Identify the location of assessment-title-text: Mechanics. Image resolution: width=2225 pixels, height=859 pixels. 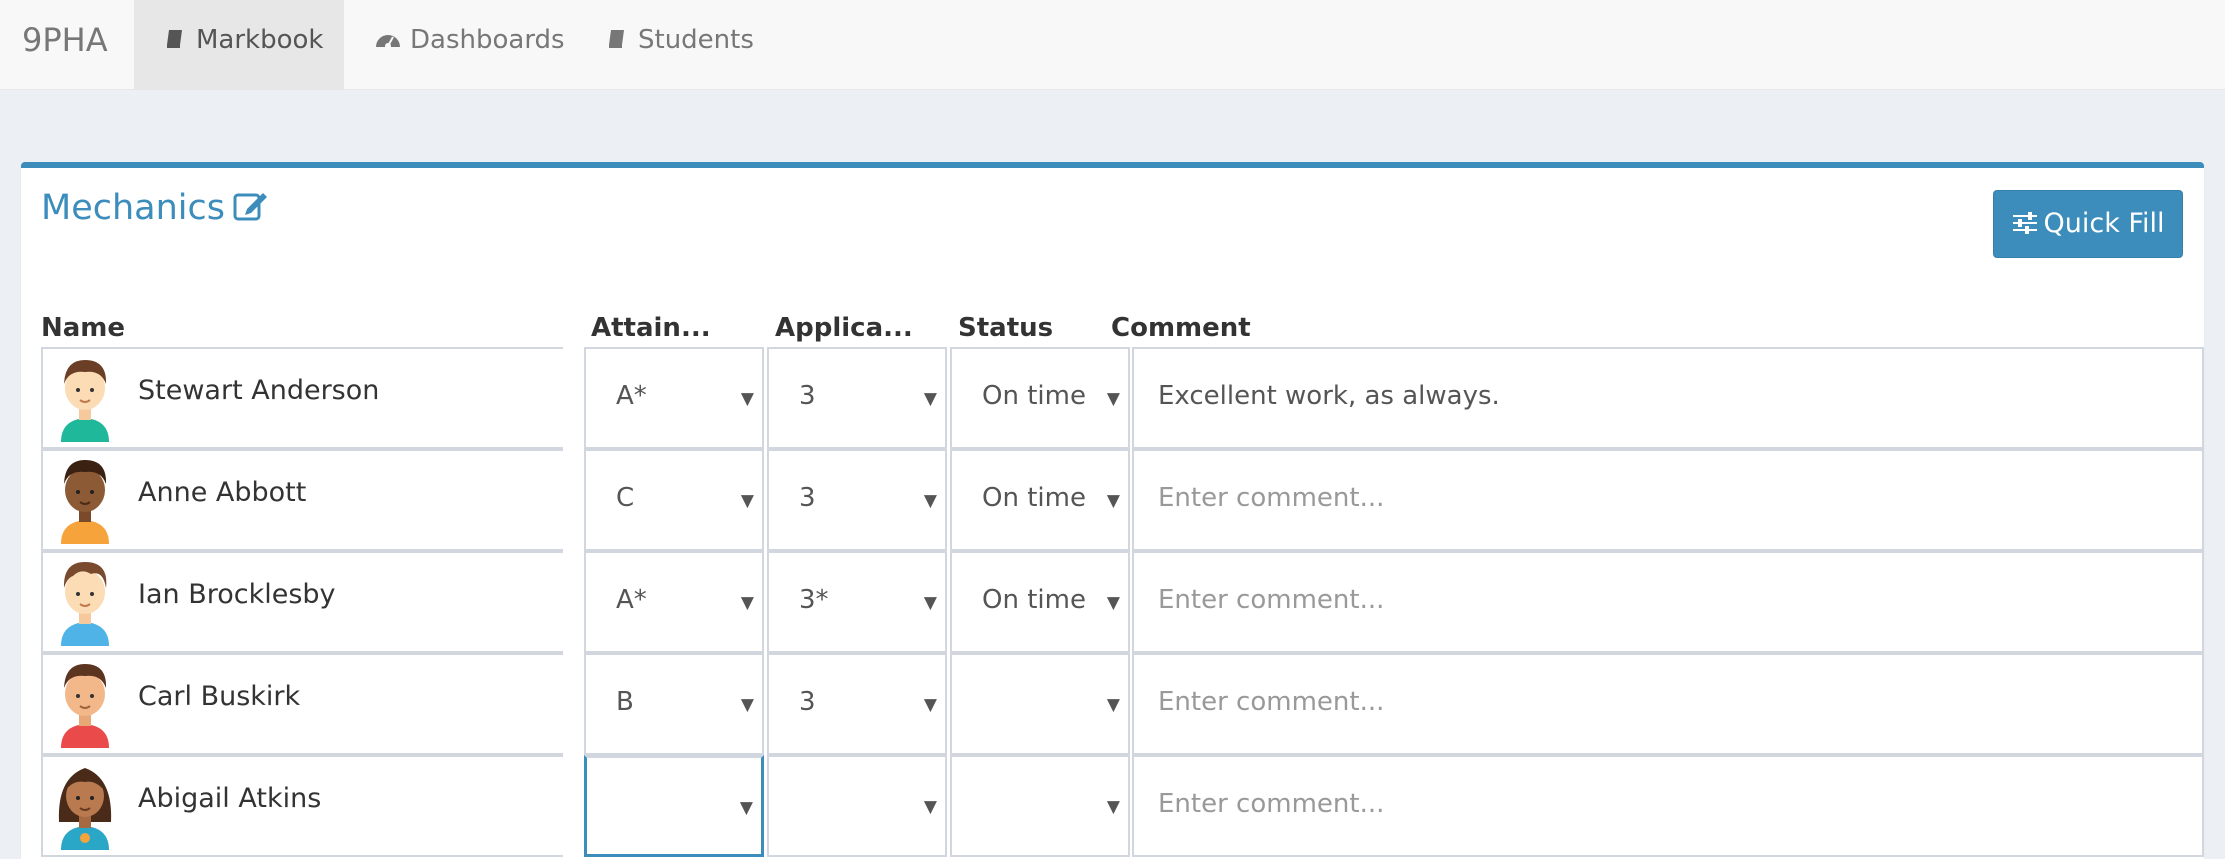
(133, 208).